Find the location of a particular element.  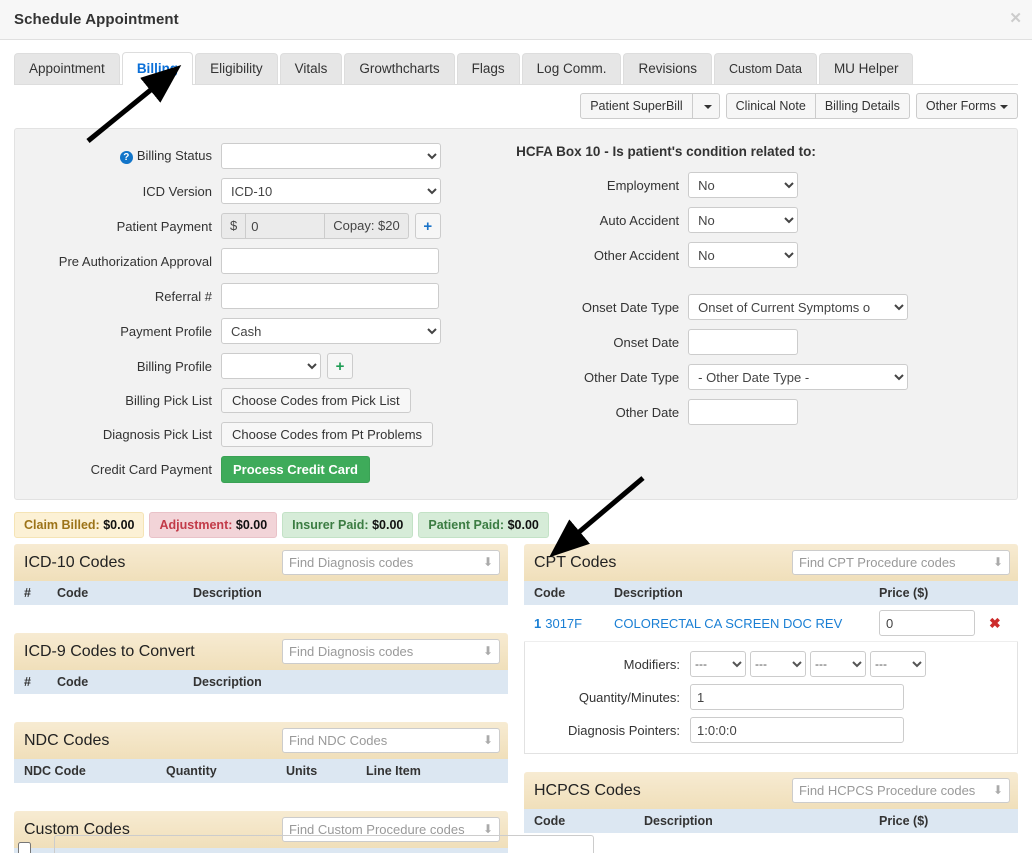

tab-mu-helper: MU Helper is located at coordinates (866, 68).